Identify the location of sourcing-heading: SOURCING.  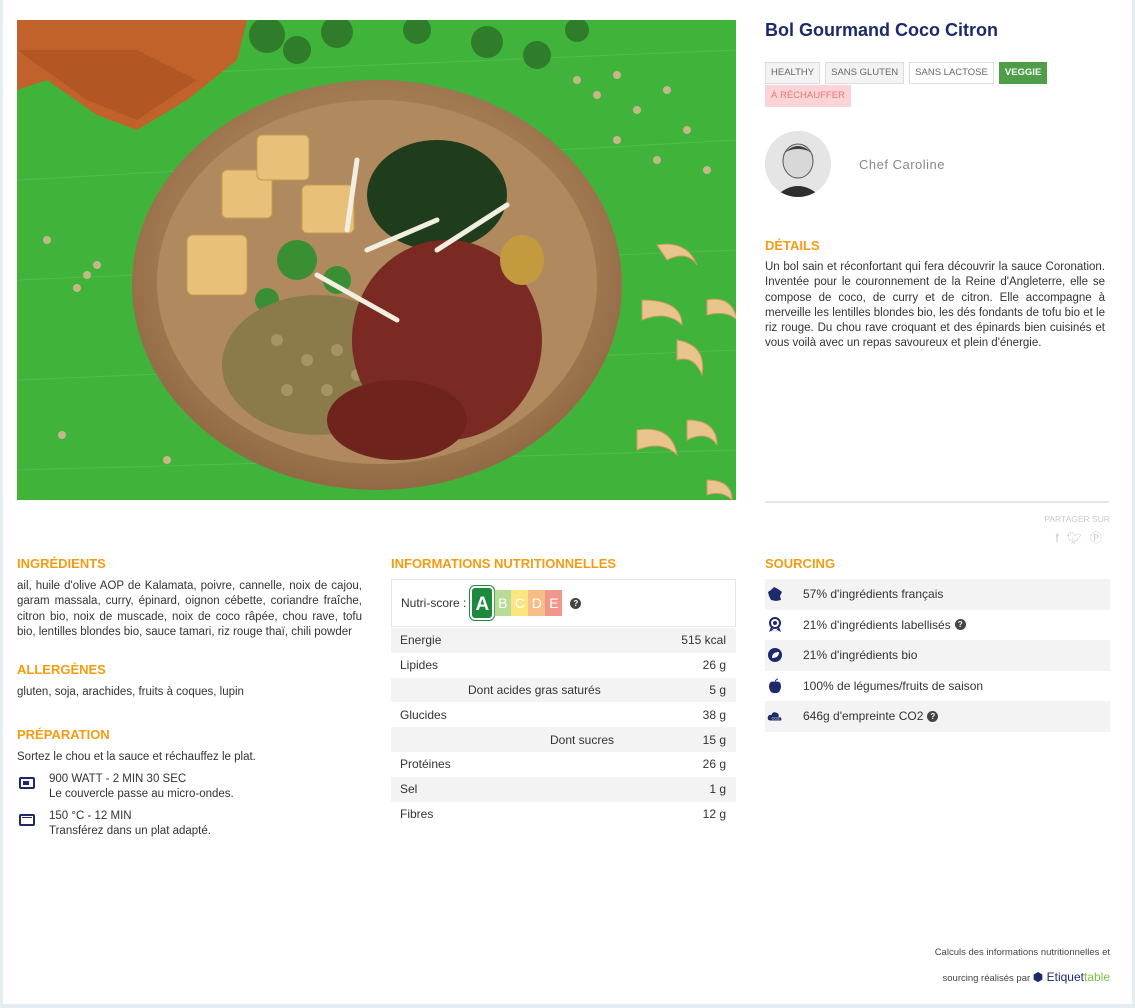
(800, 563).